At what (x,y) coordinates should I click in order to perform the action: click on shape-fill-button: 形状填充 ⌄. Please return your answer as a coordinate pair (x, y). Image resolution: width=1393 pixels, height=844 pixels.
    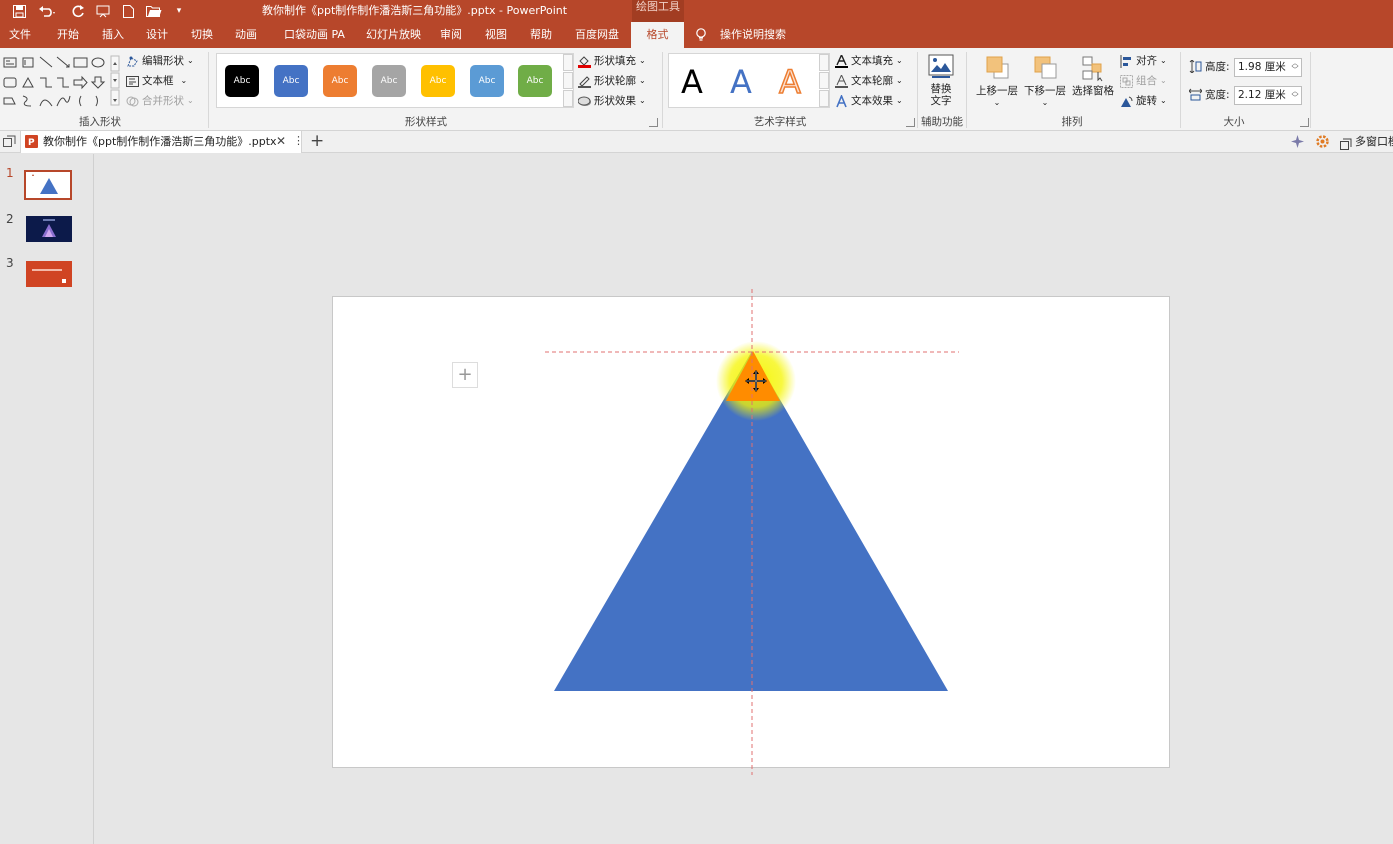
    Looking at the image, I should click on (612, 61).